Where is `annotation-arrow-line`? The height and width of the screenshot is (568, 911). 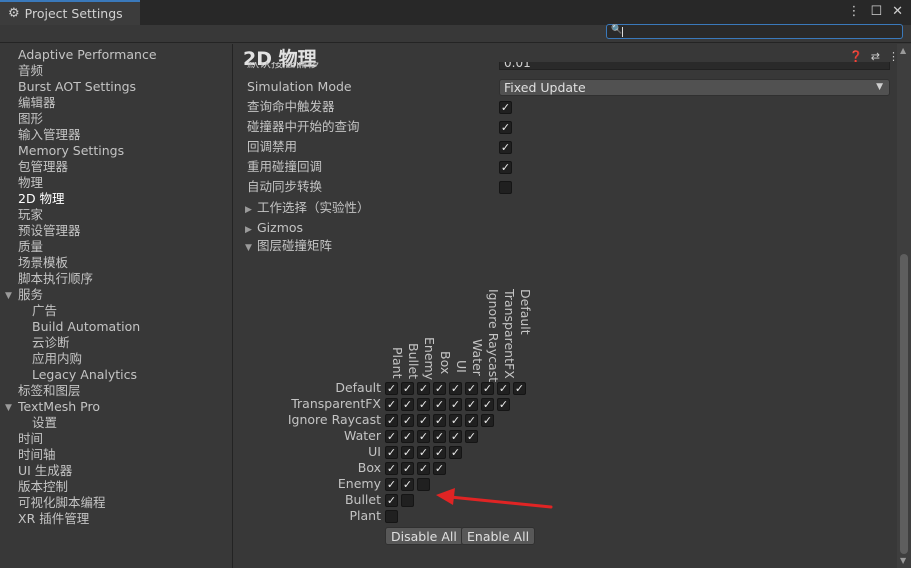
annotation-arrow-line is located at coordinates (500, 502).